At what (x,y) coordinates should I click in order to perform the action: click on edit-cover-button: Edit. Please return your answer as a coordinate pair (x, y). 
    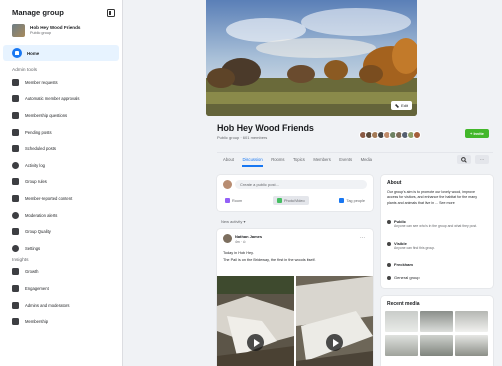
    Looking at the image, I should click on (401, 105).